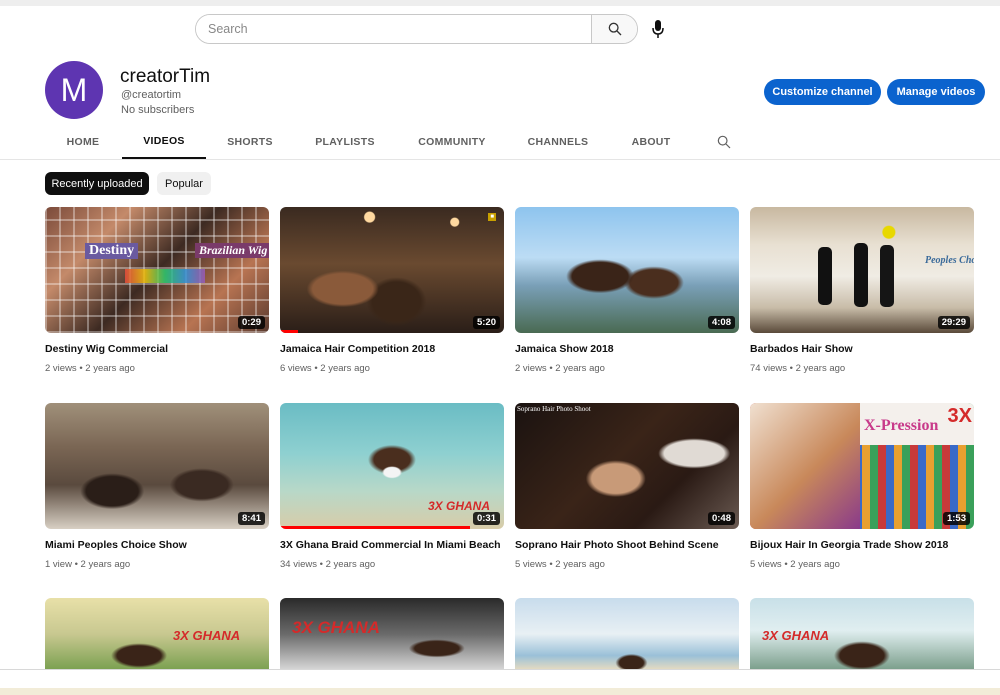  I want to click on channel-handle: @creatortim, so click(151, 95).